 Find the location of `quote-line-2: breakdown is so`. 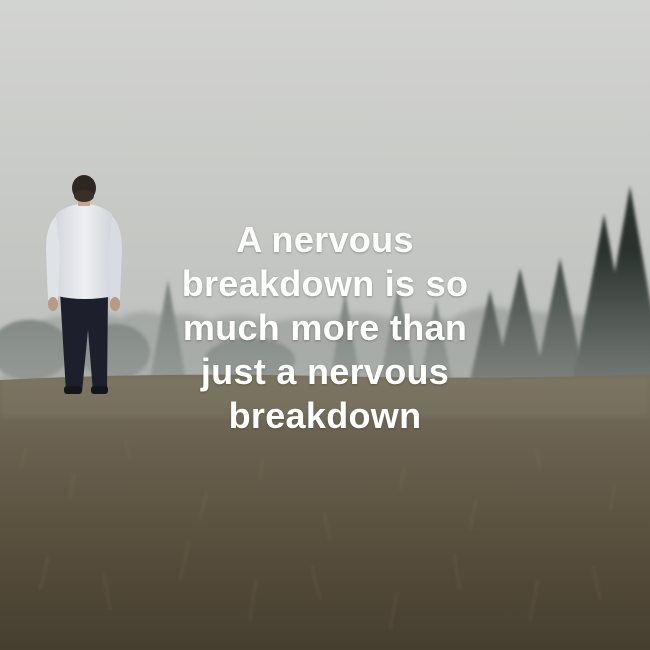

quote-line-2: breakdown is so is located at coordinates (325, 283).